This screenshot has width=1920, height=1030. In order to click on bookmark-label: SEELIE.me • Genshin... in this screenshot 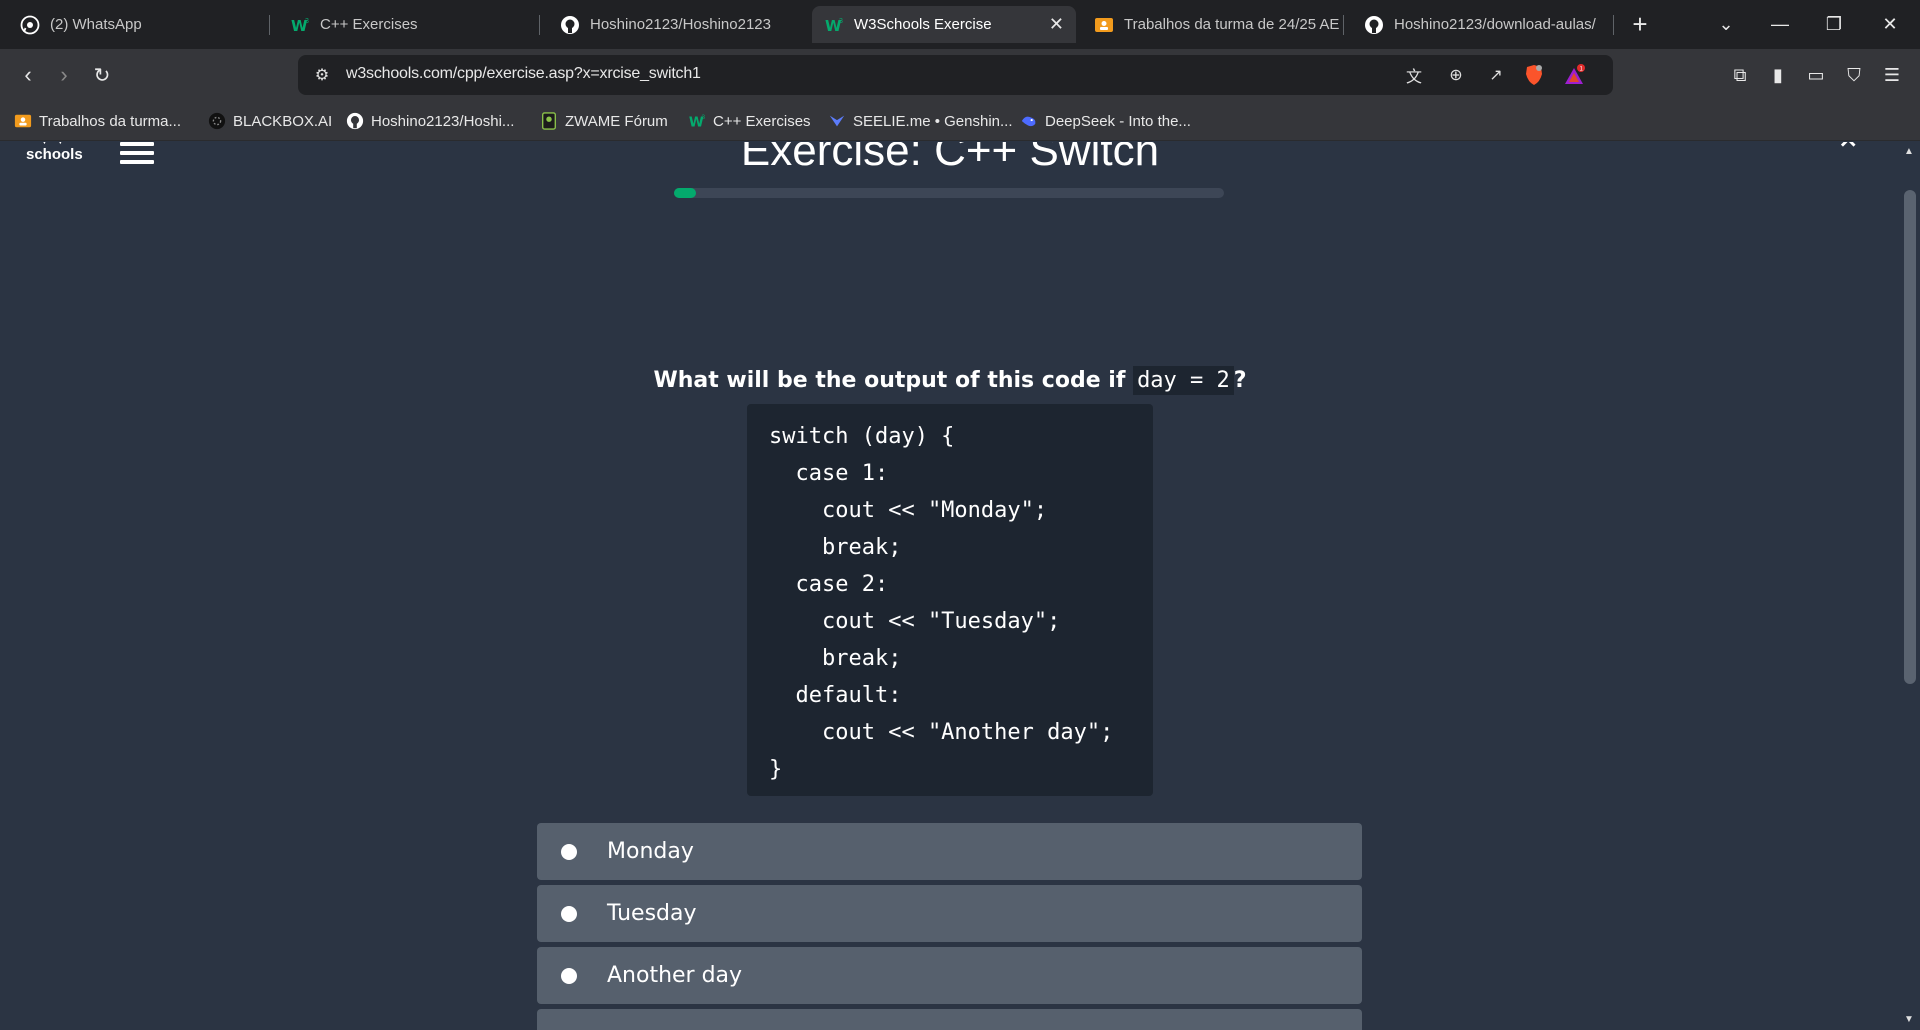, I will do `click(933, 121)`.